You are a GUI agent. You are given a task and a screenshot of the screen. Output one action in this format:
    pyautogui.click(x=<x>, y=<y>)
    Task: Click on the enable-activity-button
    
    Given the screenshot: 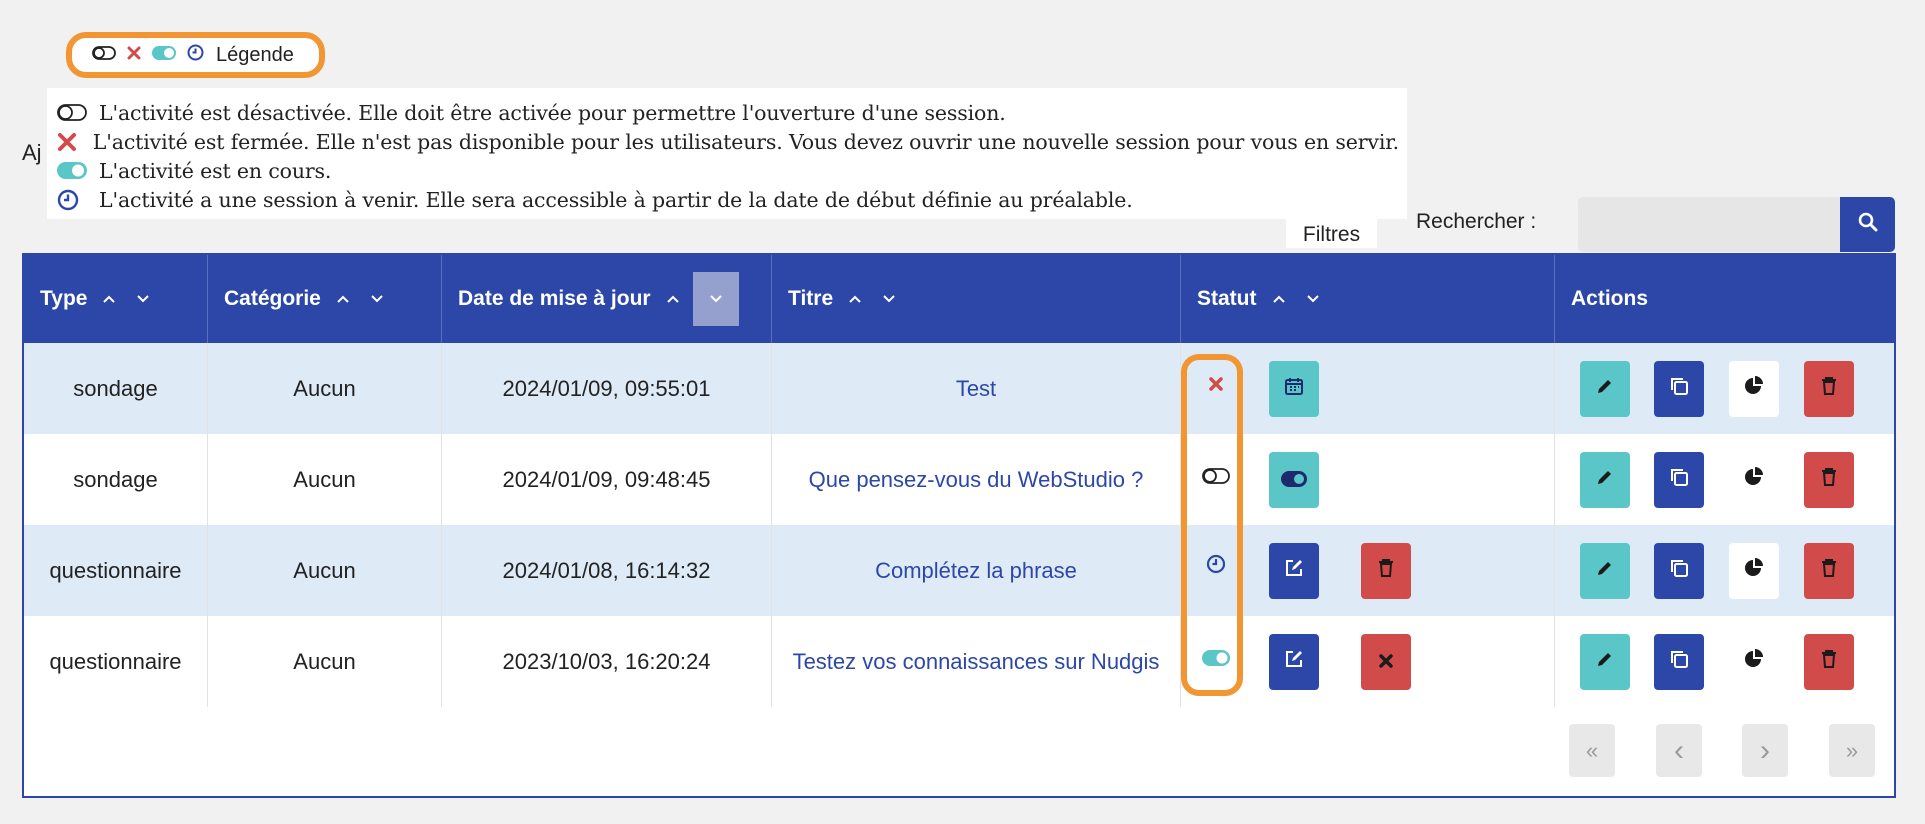 What is the action you would take?
    pyautogui.click(x=1294, y=480)
    